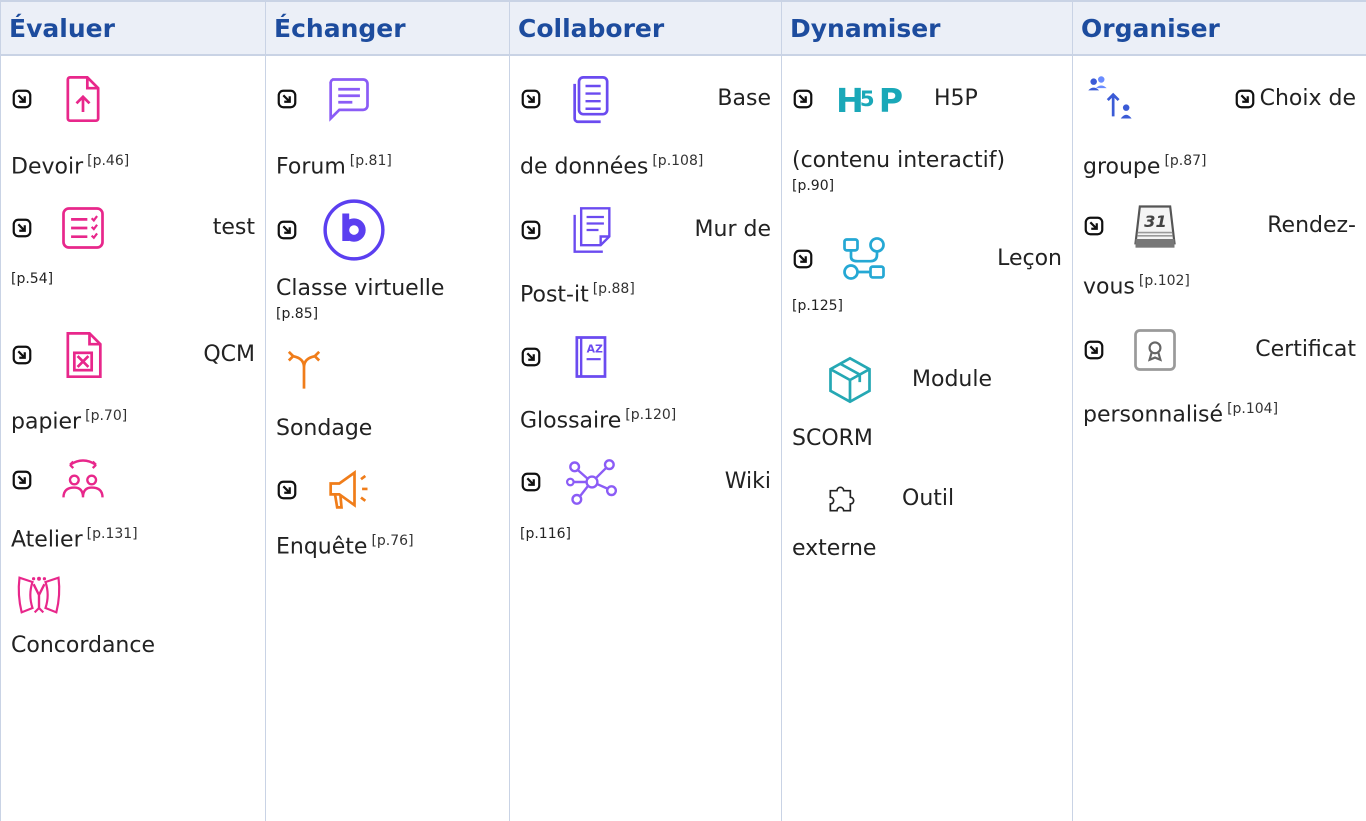  Describe the element at coordinates (297, 314) in the screenshot. I see `page-ref: [p.85]` at that location.